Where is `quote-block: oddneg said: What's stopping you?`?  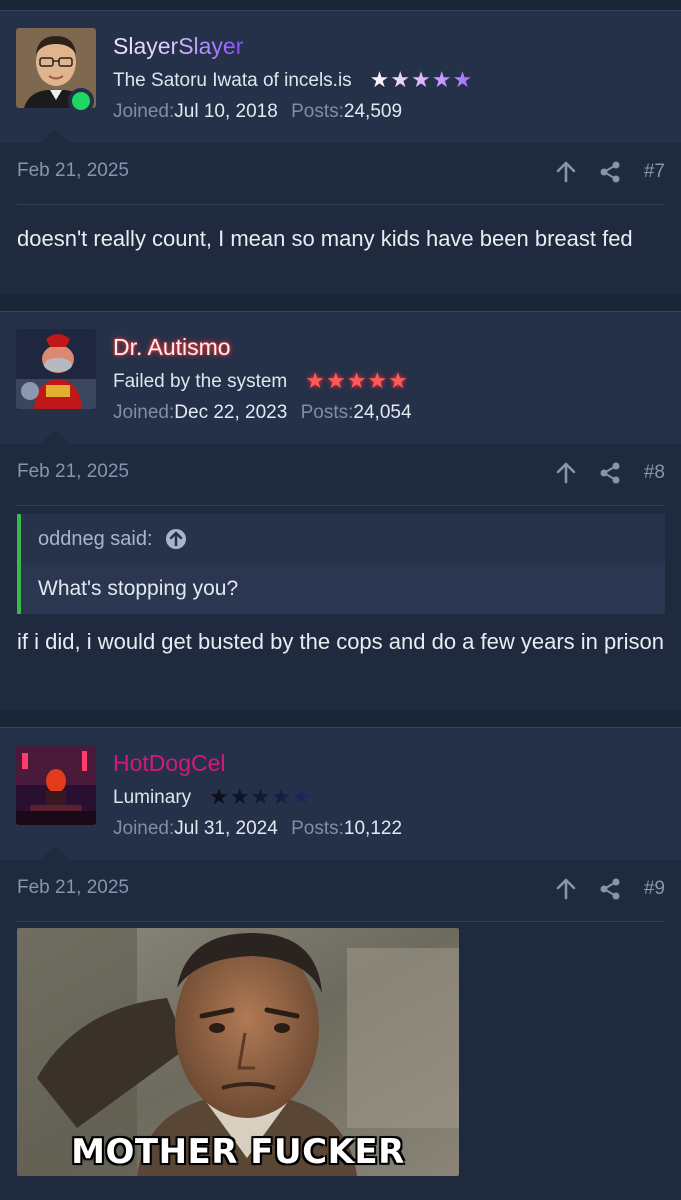
quote-block: oddneg said: What's stopping you? is located at coordinates (341, 564).